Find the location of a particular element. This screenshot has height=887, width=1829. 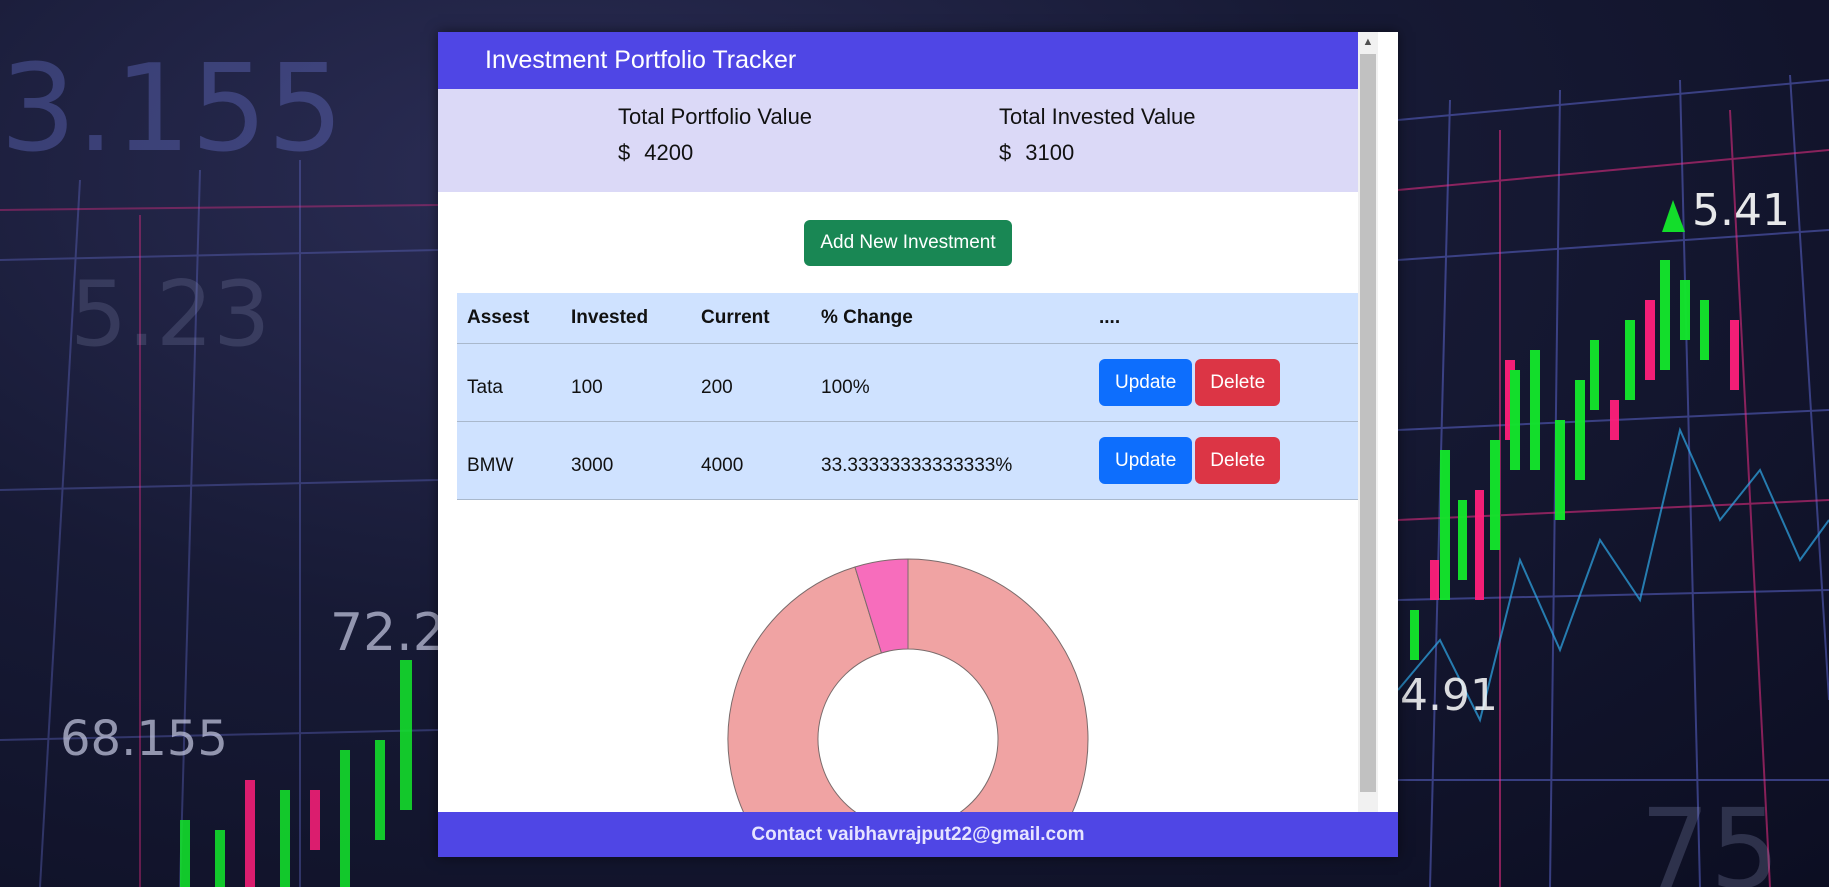

scrollbar-thumb is located at coordinates (1368, 423).